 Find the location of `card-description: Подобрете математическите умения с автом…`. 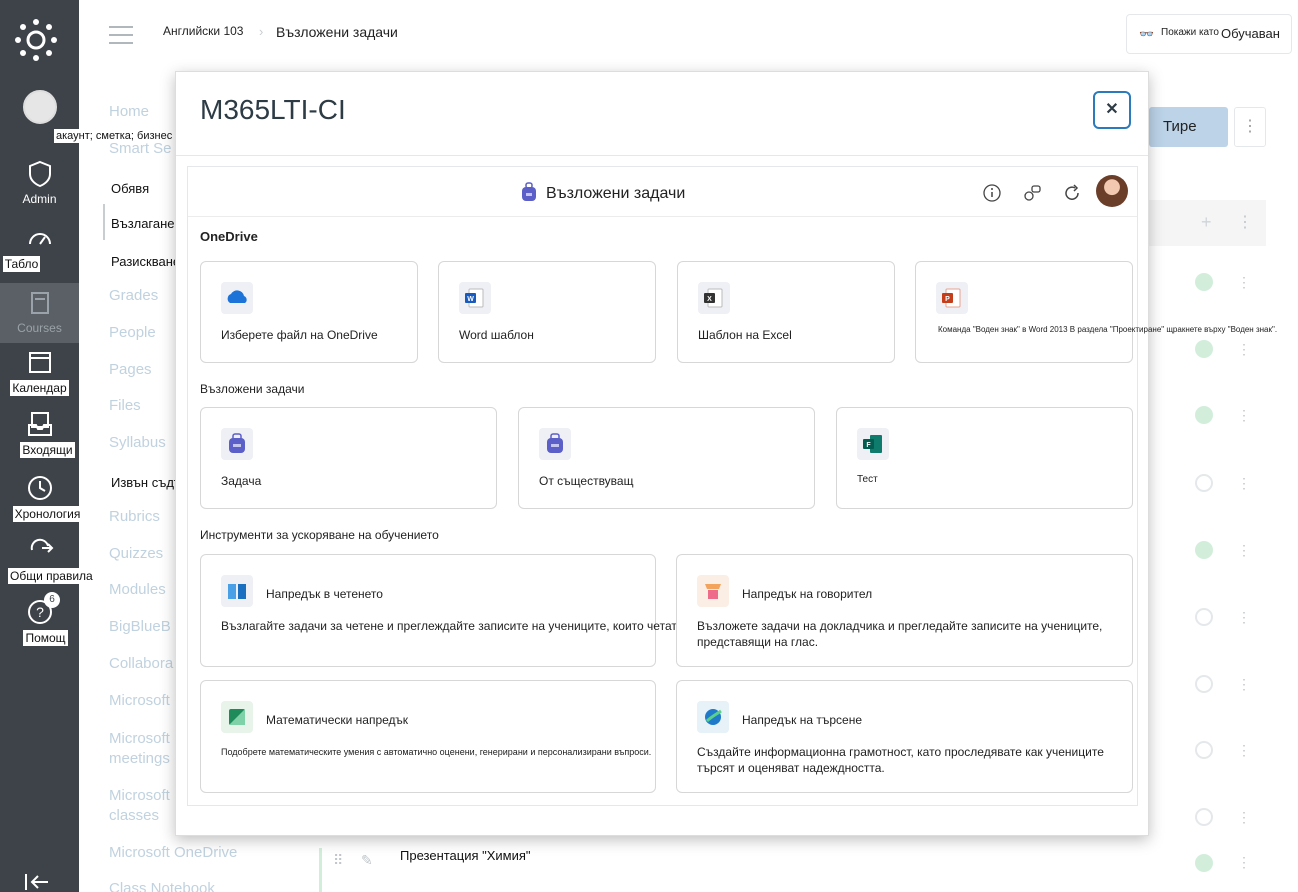

card-description: Подобрете математическите умения с автом… is located at coordinates (436, 752).